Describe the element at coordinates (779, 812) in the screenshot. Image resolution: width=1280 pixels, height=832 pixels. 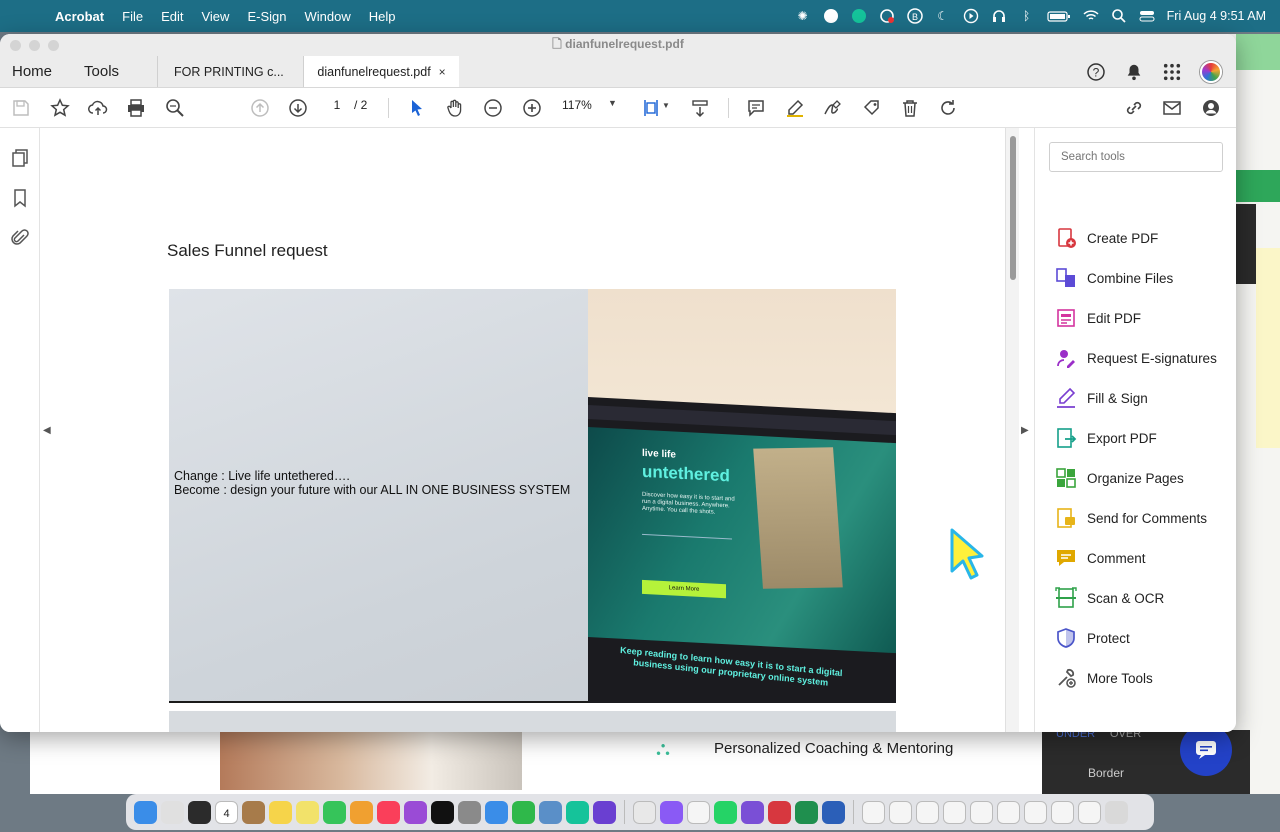
I see `acrobat-icon` at that location.